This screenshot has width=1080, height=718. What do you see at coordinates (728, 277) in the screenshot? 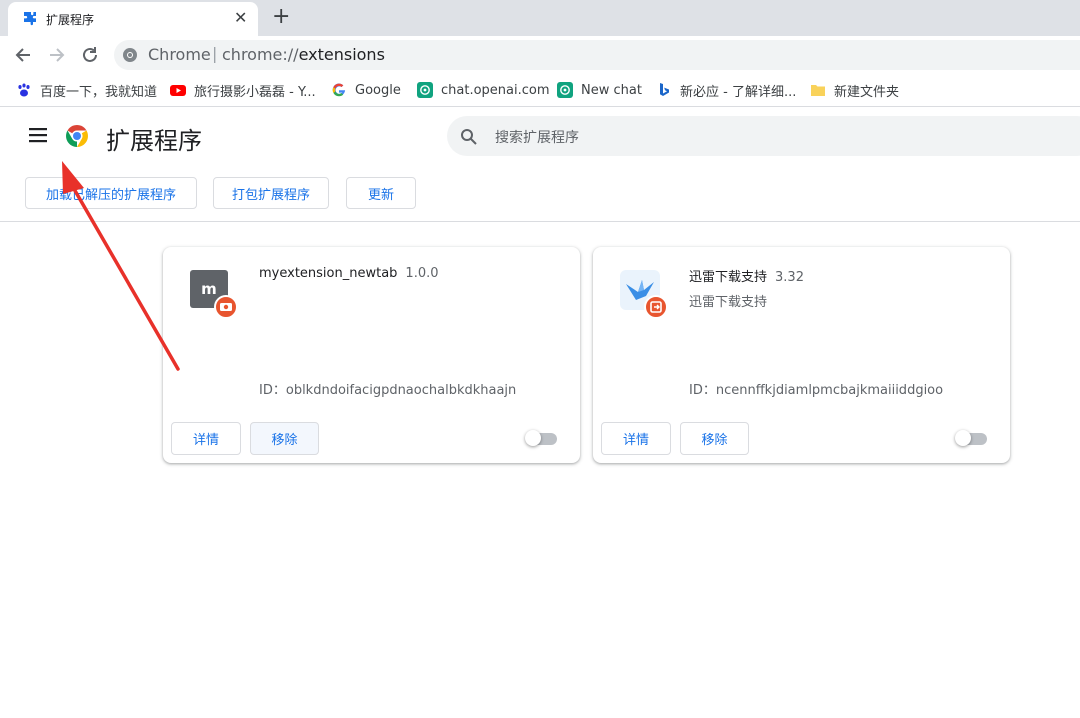
I see `extension-name-text: 迅雷下载支持` at bounding box center [728, 277].